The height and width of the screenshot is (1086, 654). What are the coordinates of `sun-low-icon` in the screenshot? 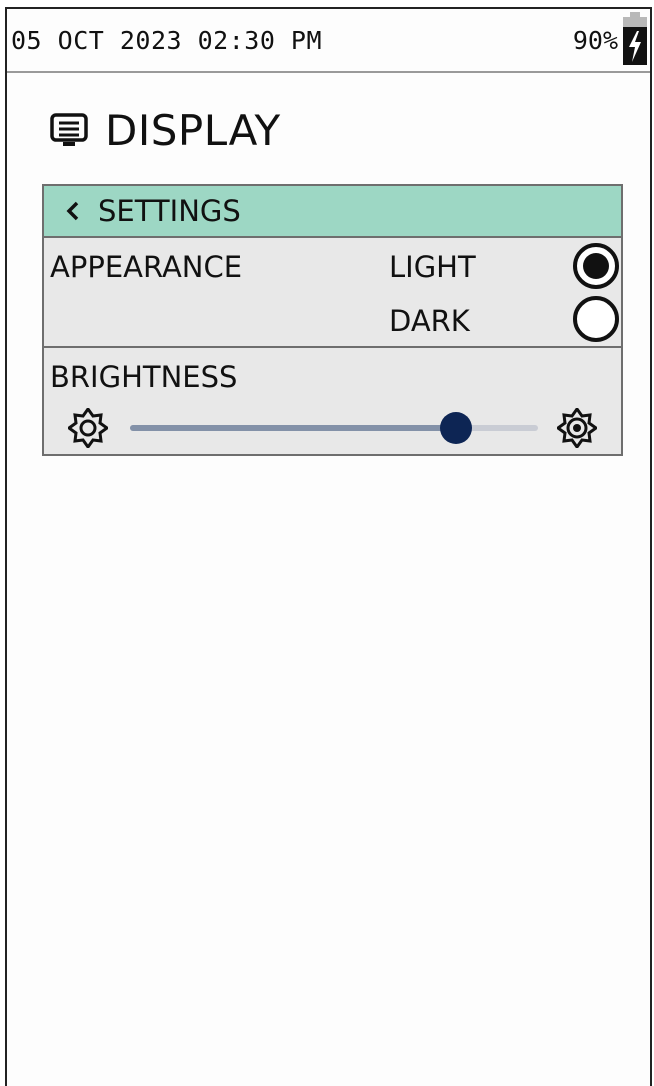 It's located at (88, 428).